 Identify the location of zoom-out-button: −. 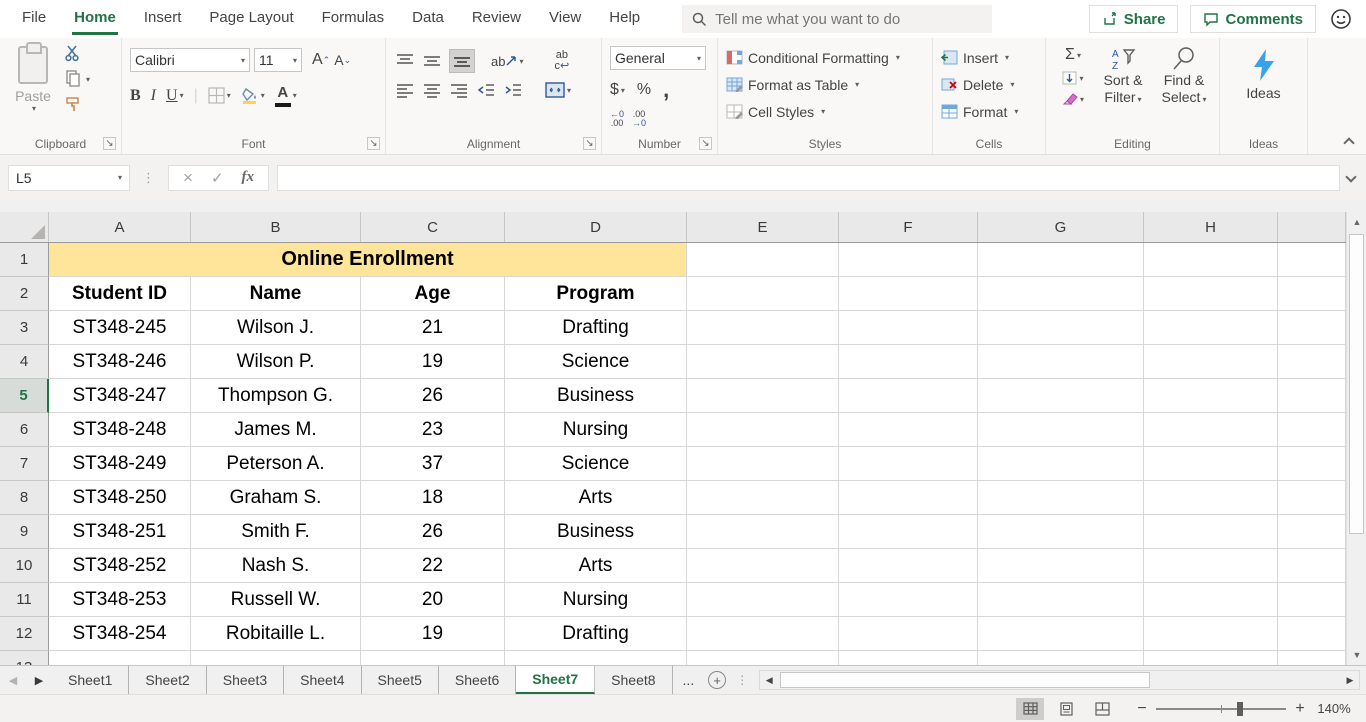
(1142, 709).